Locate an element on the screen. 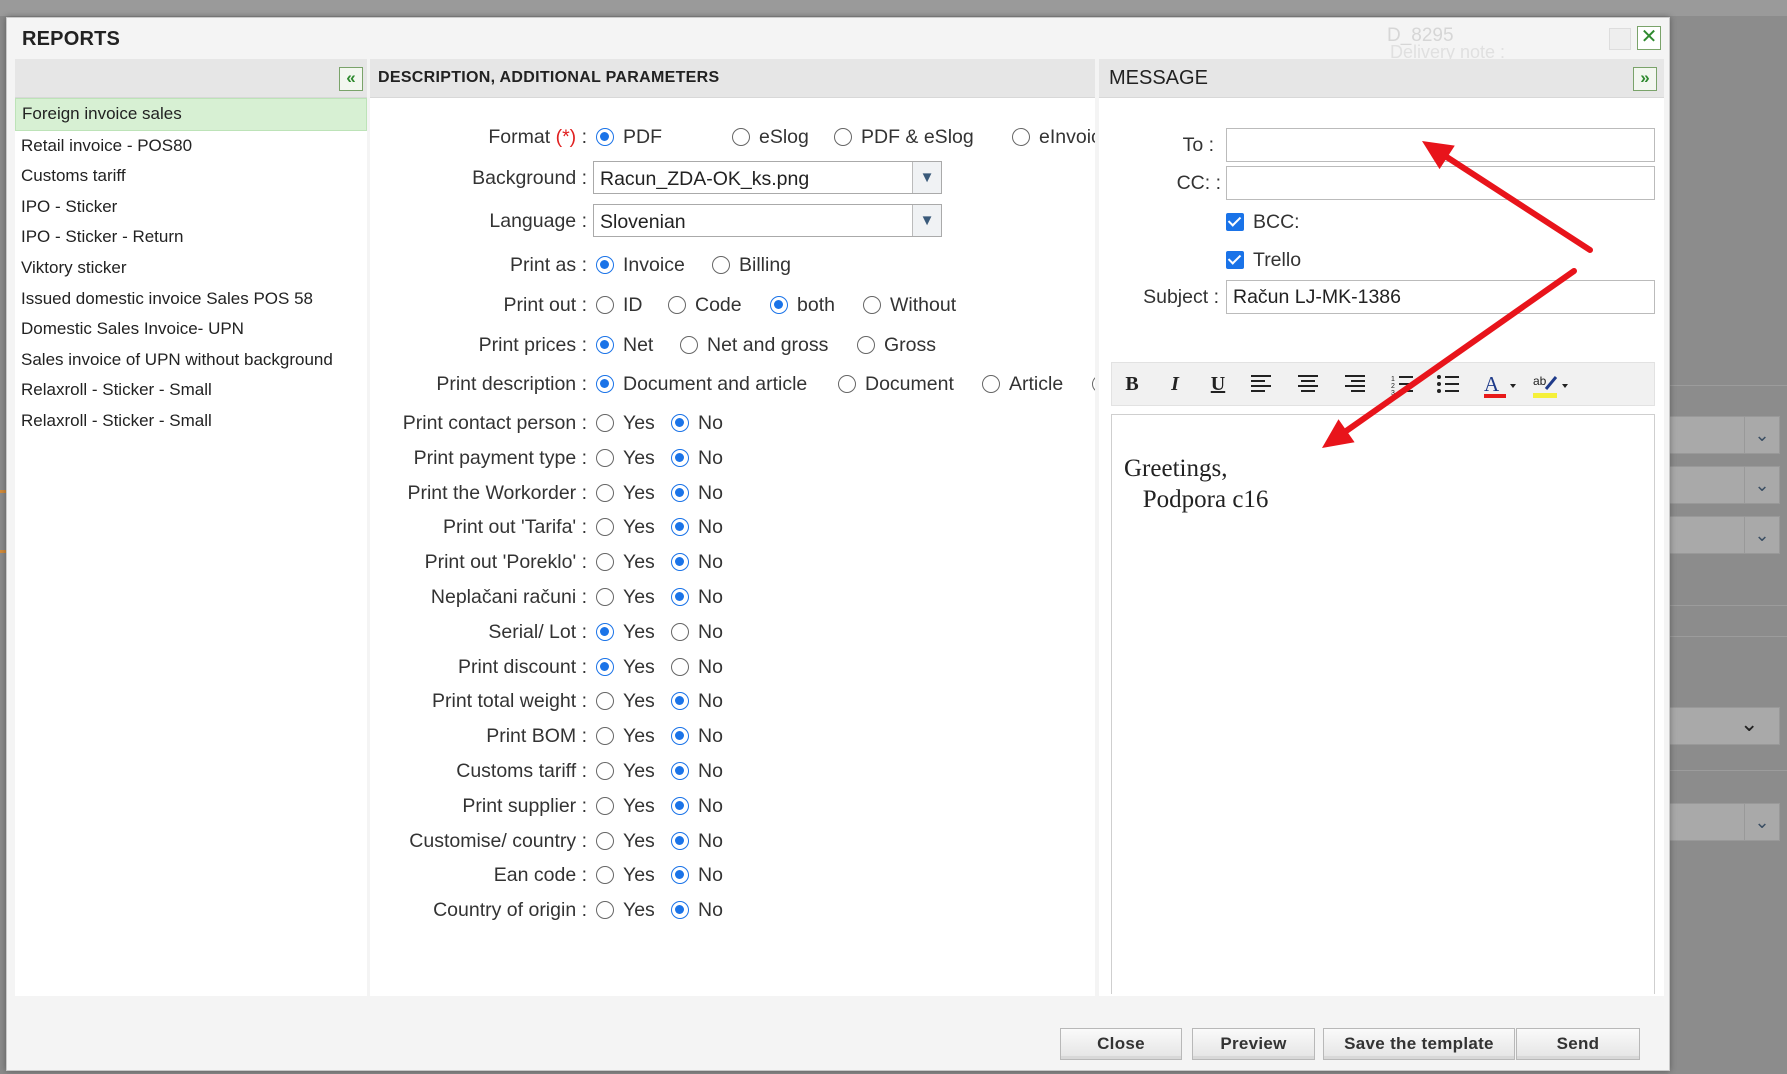 This screenshot has width=1787, height=1074. report-list-item: Viktory sticker is located at coordinates (191, 268).